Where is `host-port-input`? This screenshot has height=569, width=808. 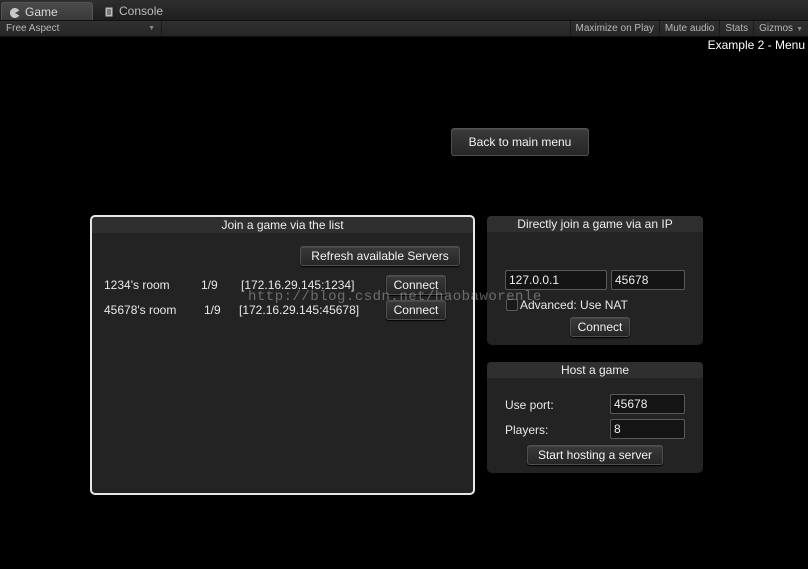 host-port-input is located at coordinates (647, 404).